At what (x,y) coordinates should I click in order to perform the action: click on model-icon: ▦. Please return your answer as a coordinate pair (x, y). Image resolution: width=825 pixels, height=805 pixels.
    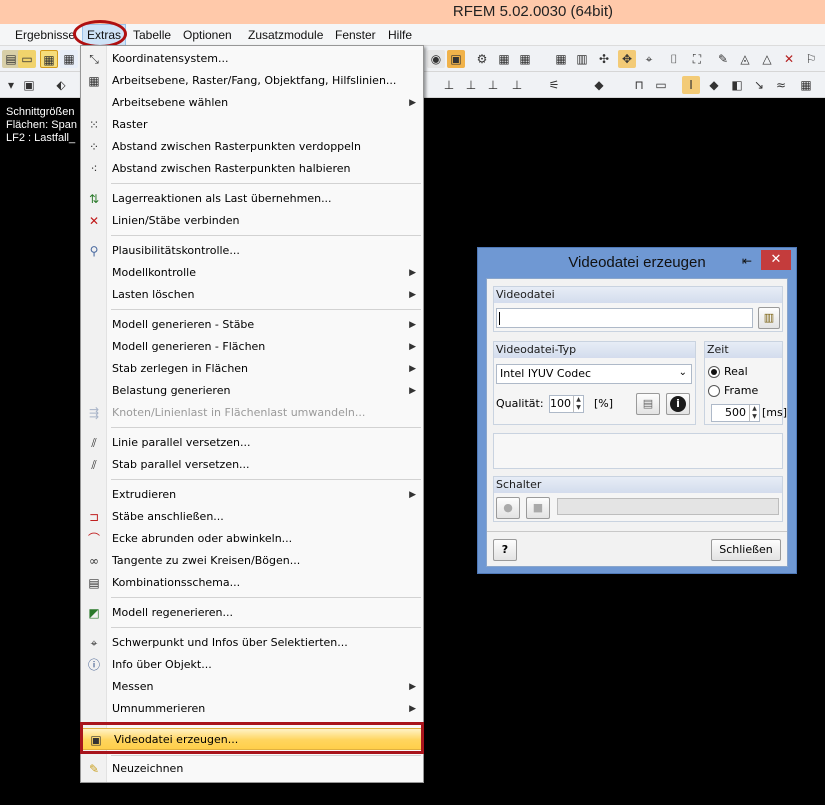
    Looking at the image, I should click on (504, 59).